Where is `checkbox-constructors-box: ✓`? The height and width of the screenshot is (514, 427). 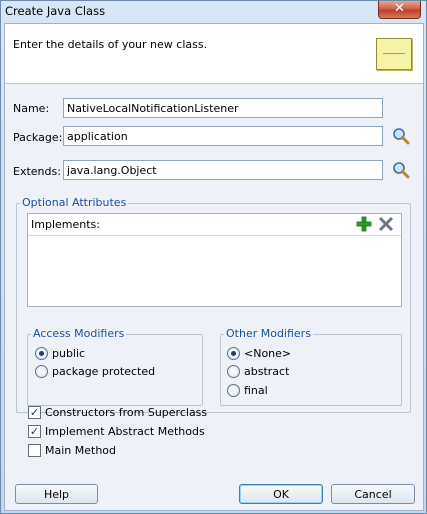 checkbox-constructors-box: ✓ is located at coordinates (34, 412).